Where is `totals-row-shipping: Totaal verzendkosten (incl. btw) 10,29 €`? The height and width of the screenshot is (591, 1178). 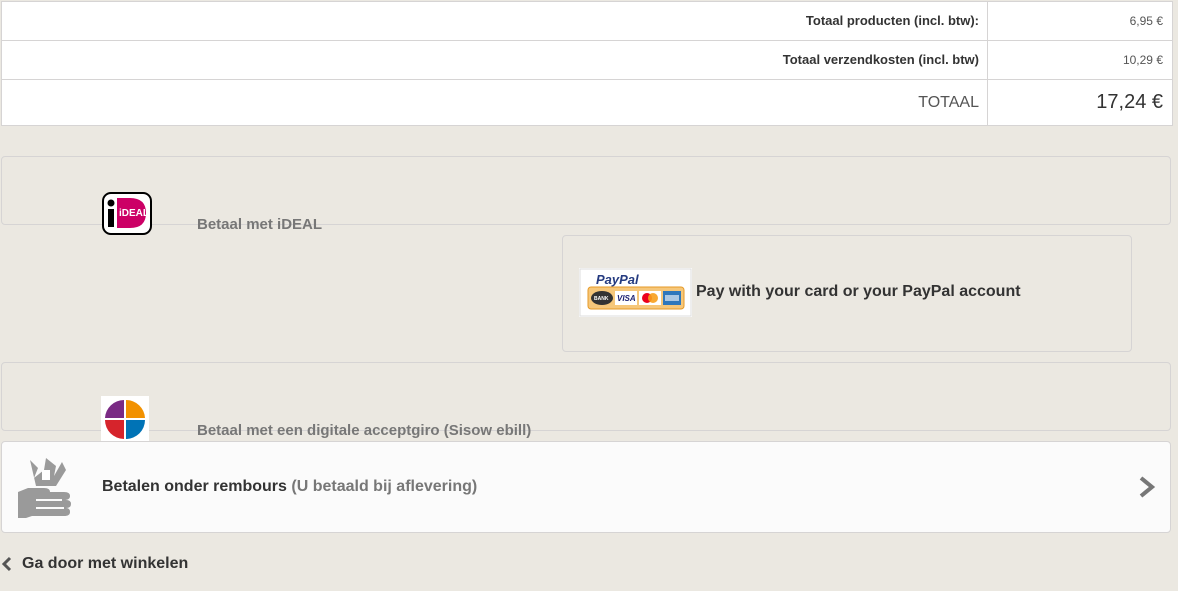
totals-row-shipping: Totaal verzendkosten (incl. btw) 10,29 € is located at coordinates (587, 60).